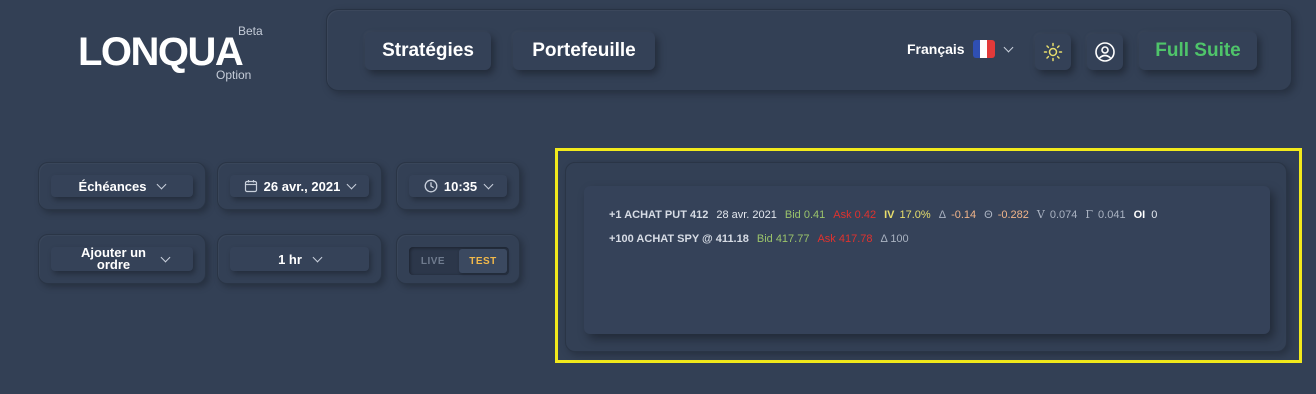 This screenshot has width=1316, height=394. Describe the element at coordinates (290, 259) in the screenshot. I see `interval-value: 1 hr` at that location.